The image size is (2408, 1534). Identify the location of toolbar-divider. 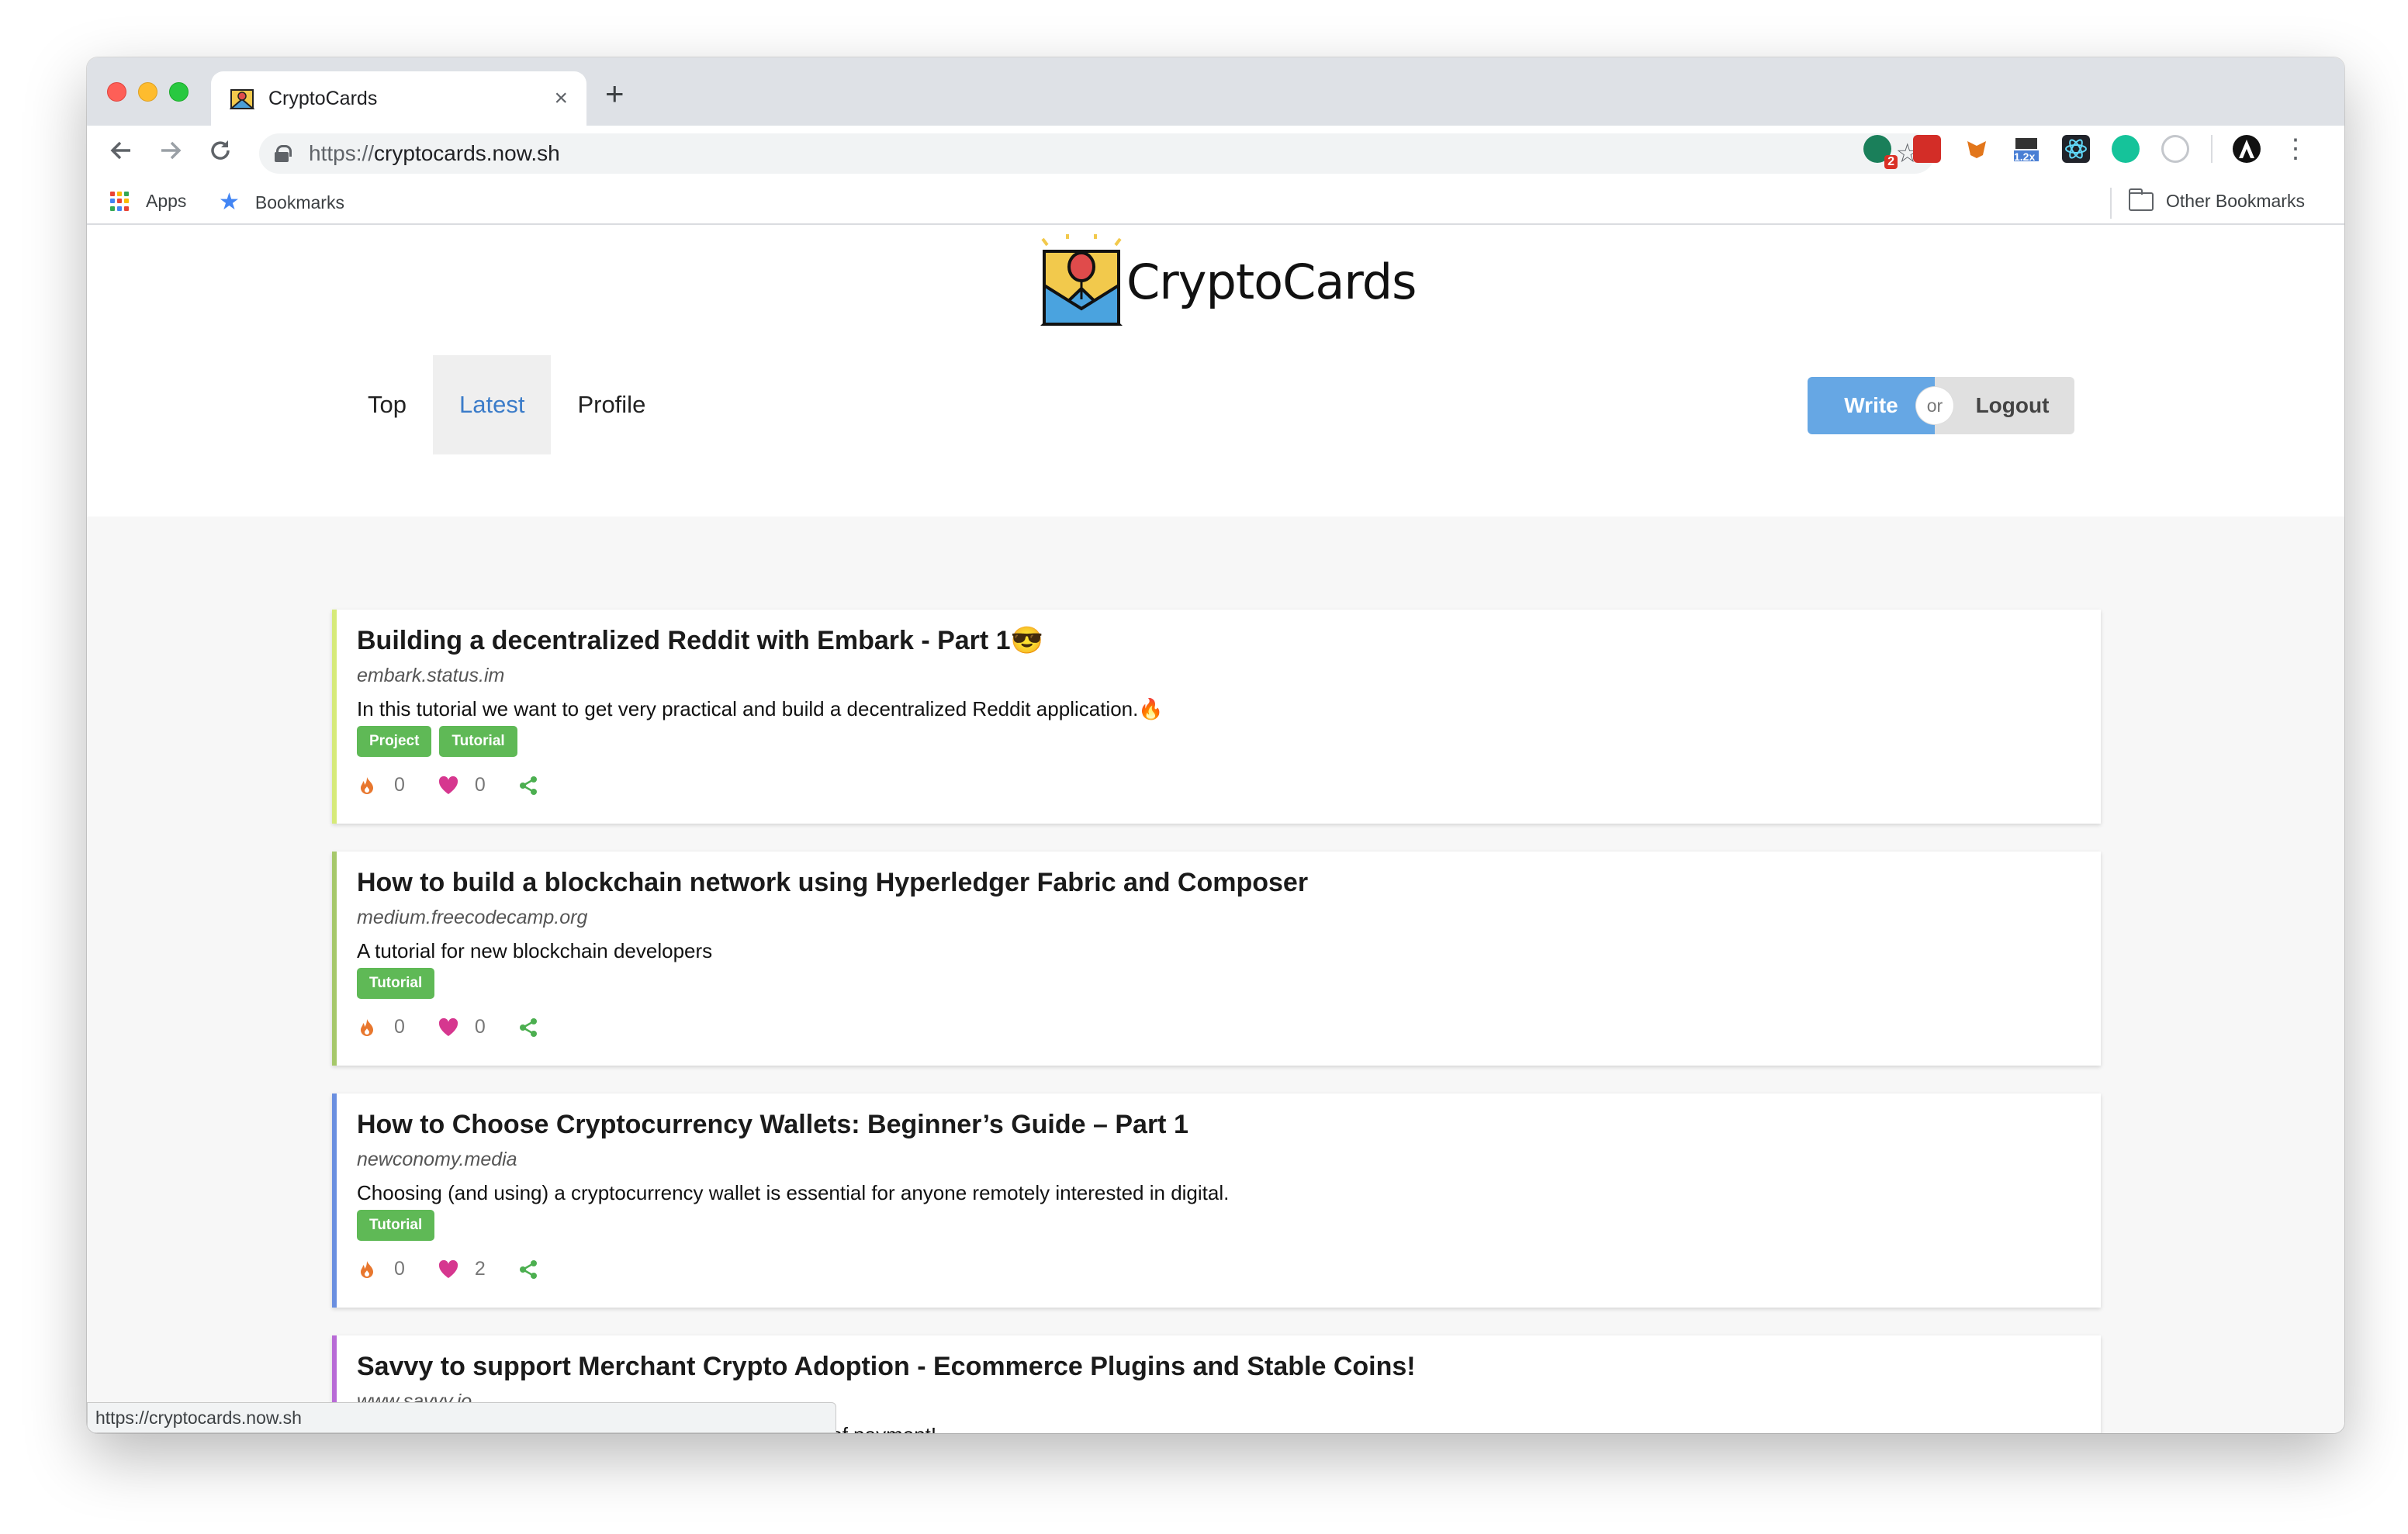
(2212, 149).